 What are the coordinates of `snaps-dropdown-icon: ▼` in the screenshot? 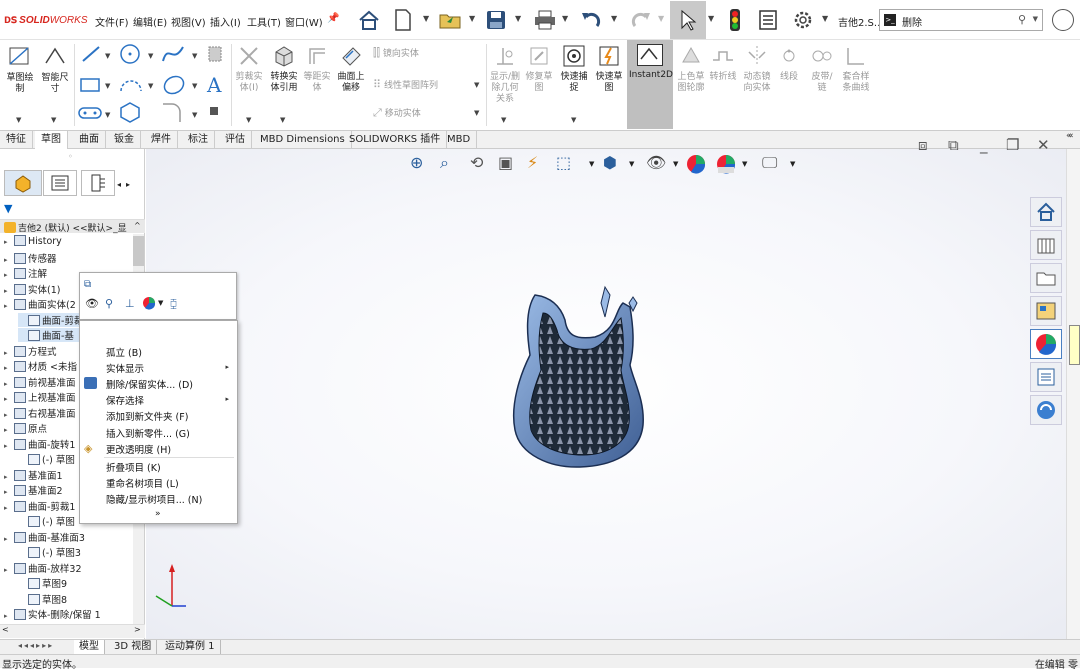 It's located at (573, 120).